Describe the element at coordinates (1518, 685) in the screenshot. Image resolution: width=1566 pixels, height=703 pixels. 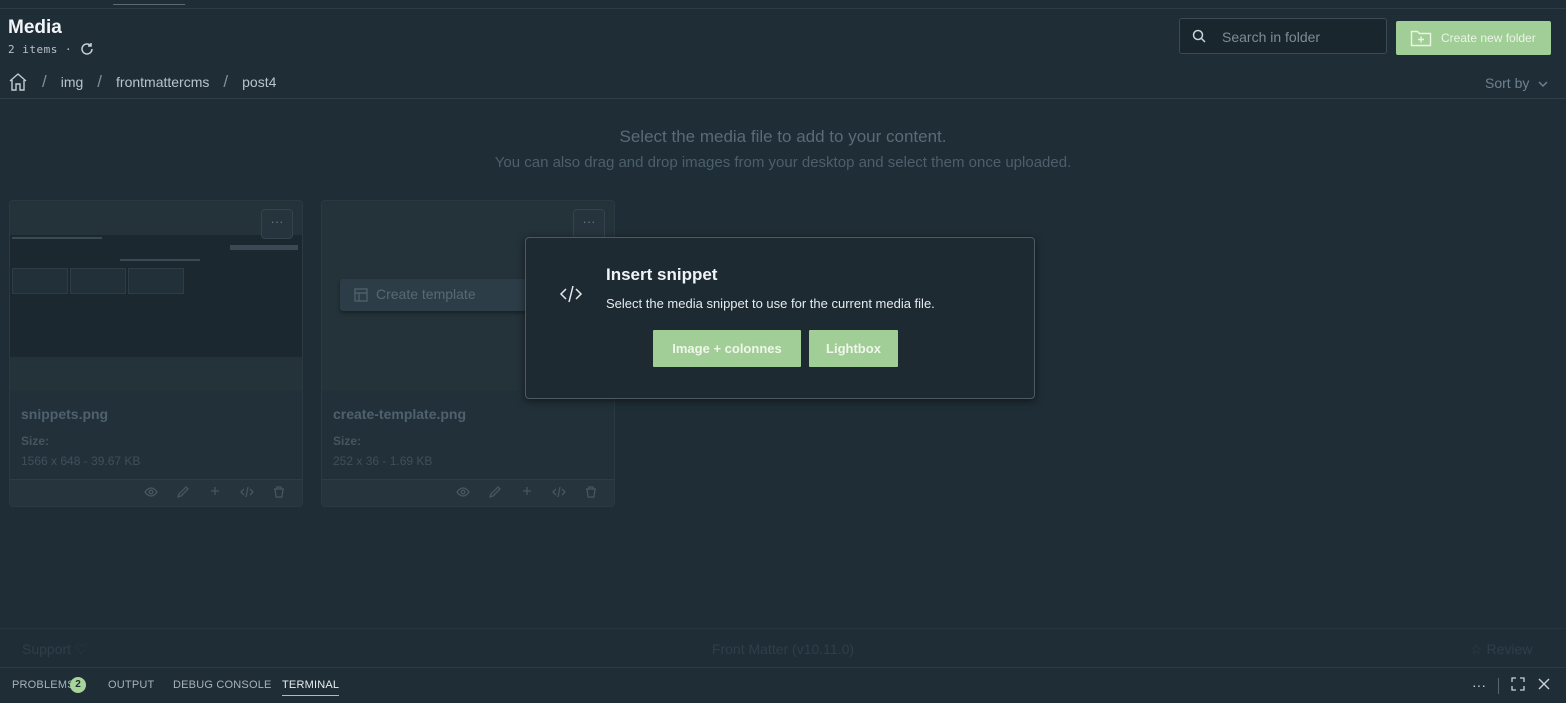
I see `maximize-panel-icon` at that location.